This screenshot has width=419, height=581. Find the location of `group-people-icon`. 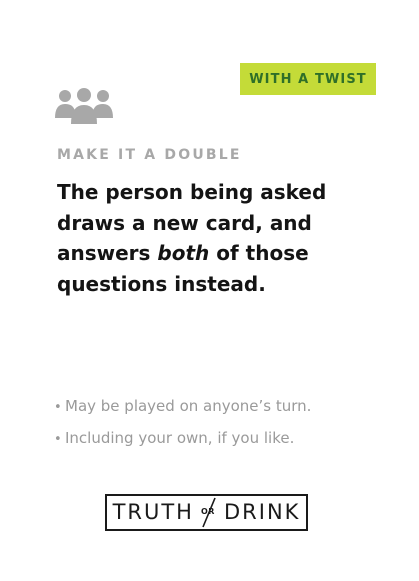

group-people-icon is located at coordinates (84, 106).